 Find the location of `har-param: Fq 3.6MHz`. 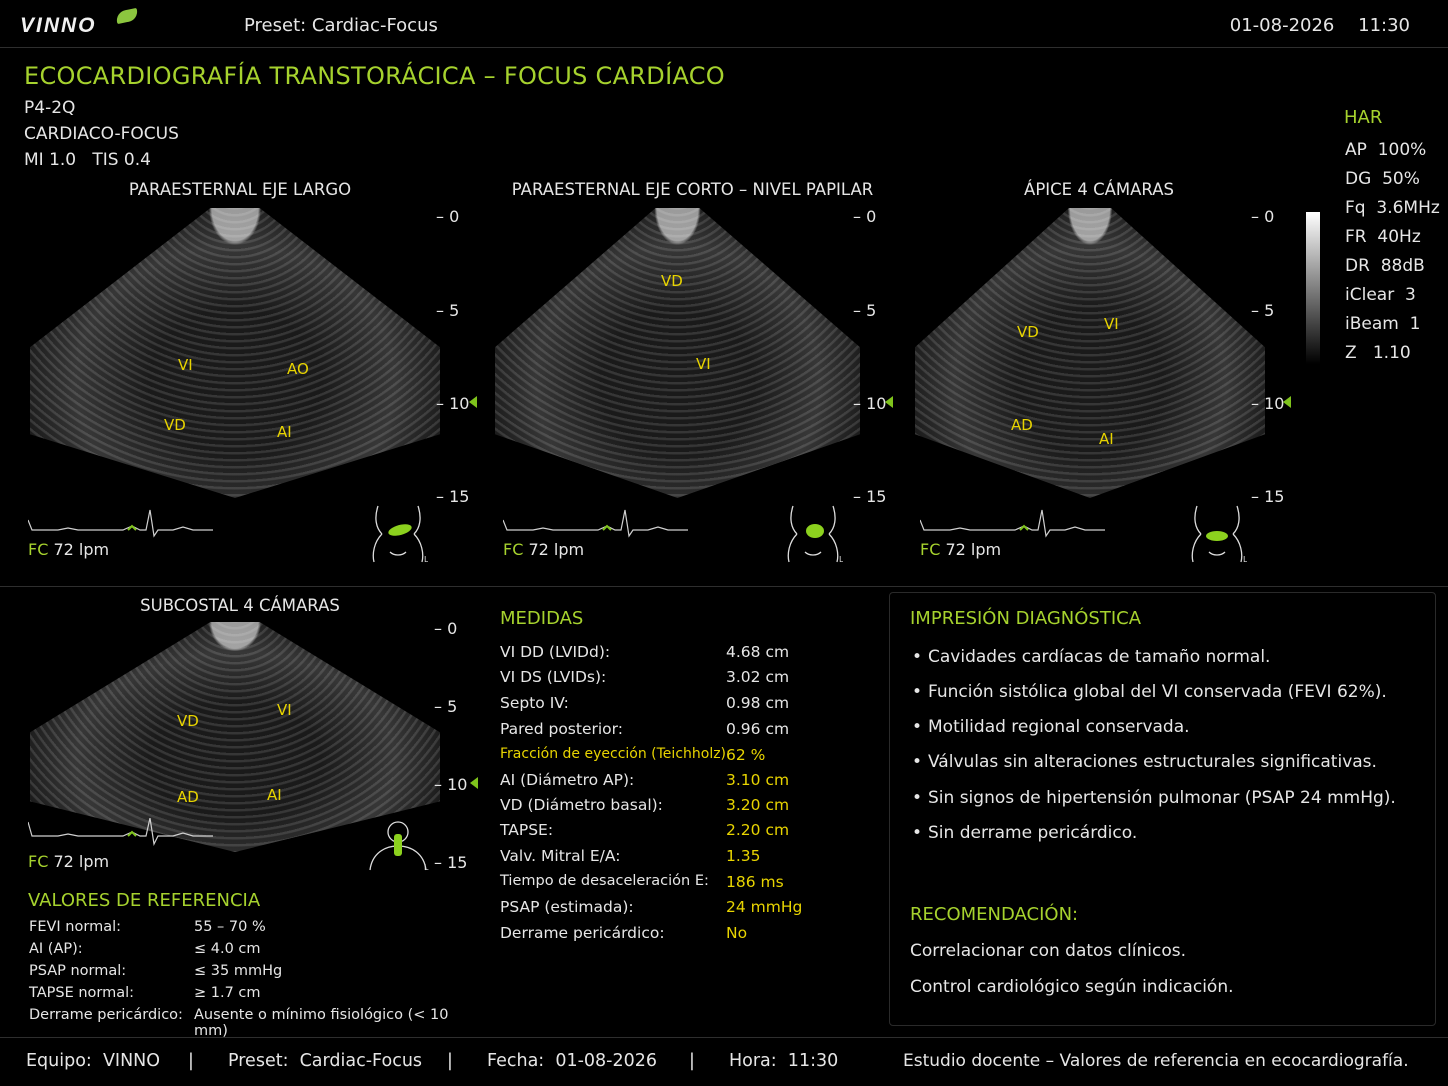

har-param: Fq 3.6MHz is located at coordinates (1392, 208).